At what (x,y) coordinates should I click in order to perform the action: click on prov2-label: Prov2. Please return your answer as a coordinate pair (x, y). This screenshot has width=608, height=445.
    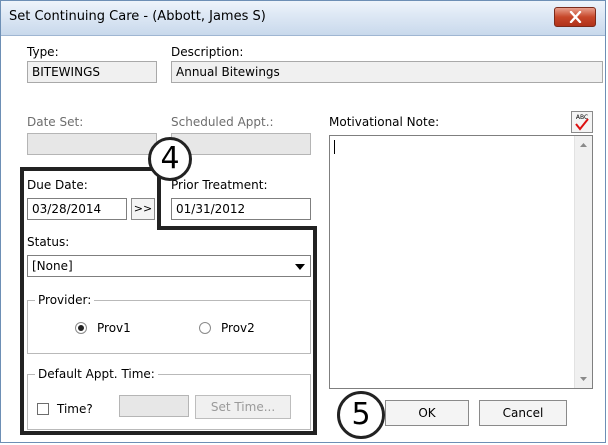
    Looking at the image, I should click on (238, 328).